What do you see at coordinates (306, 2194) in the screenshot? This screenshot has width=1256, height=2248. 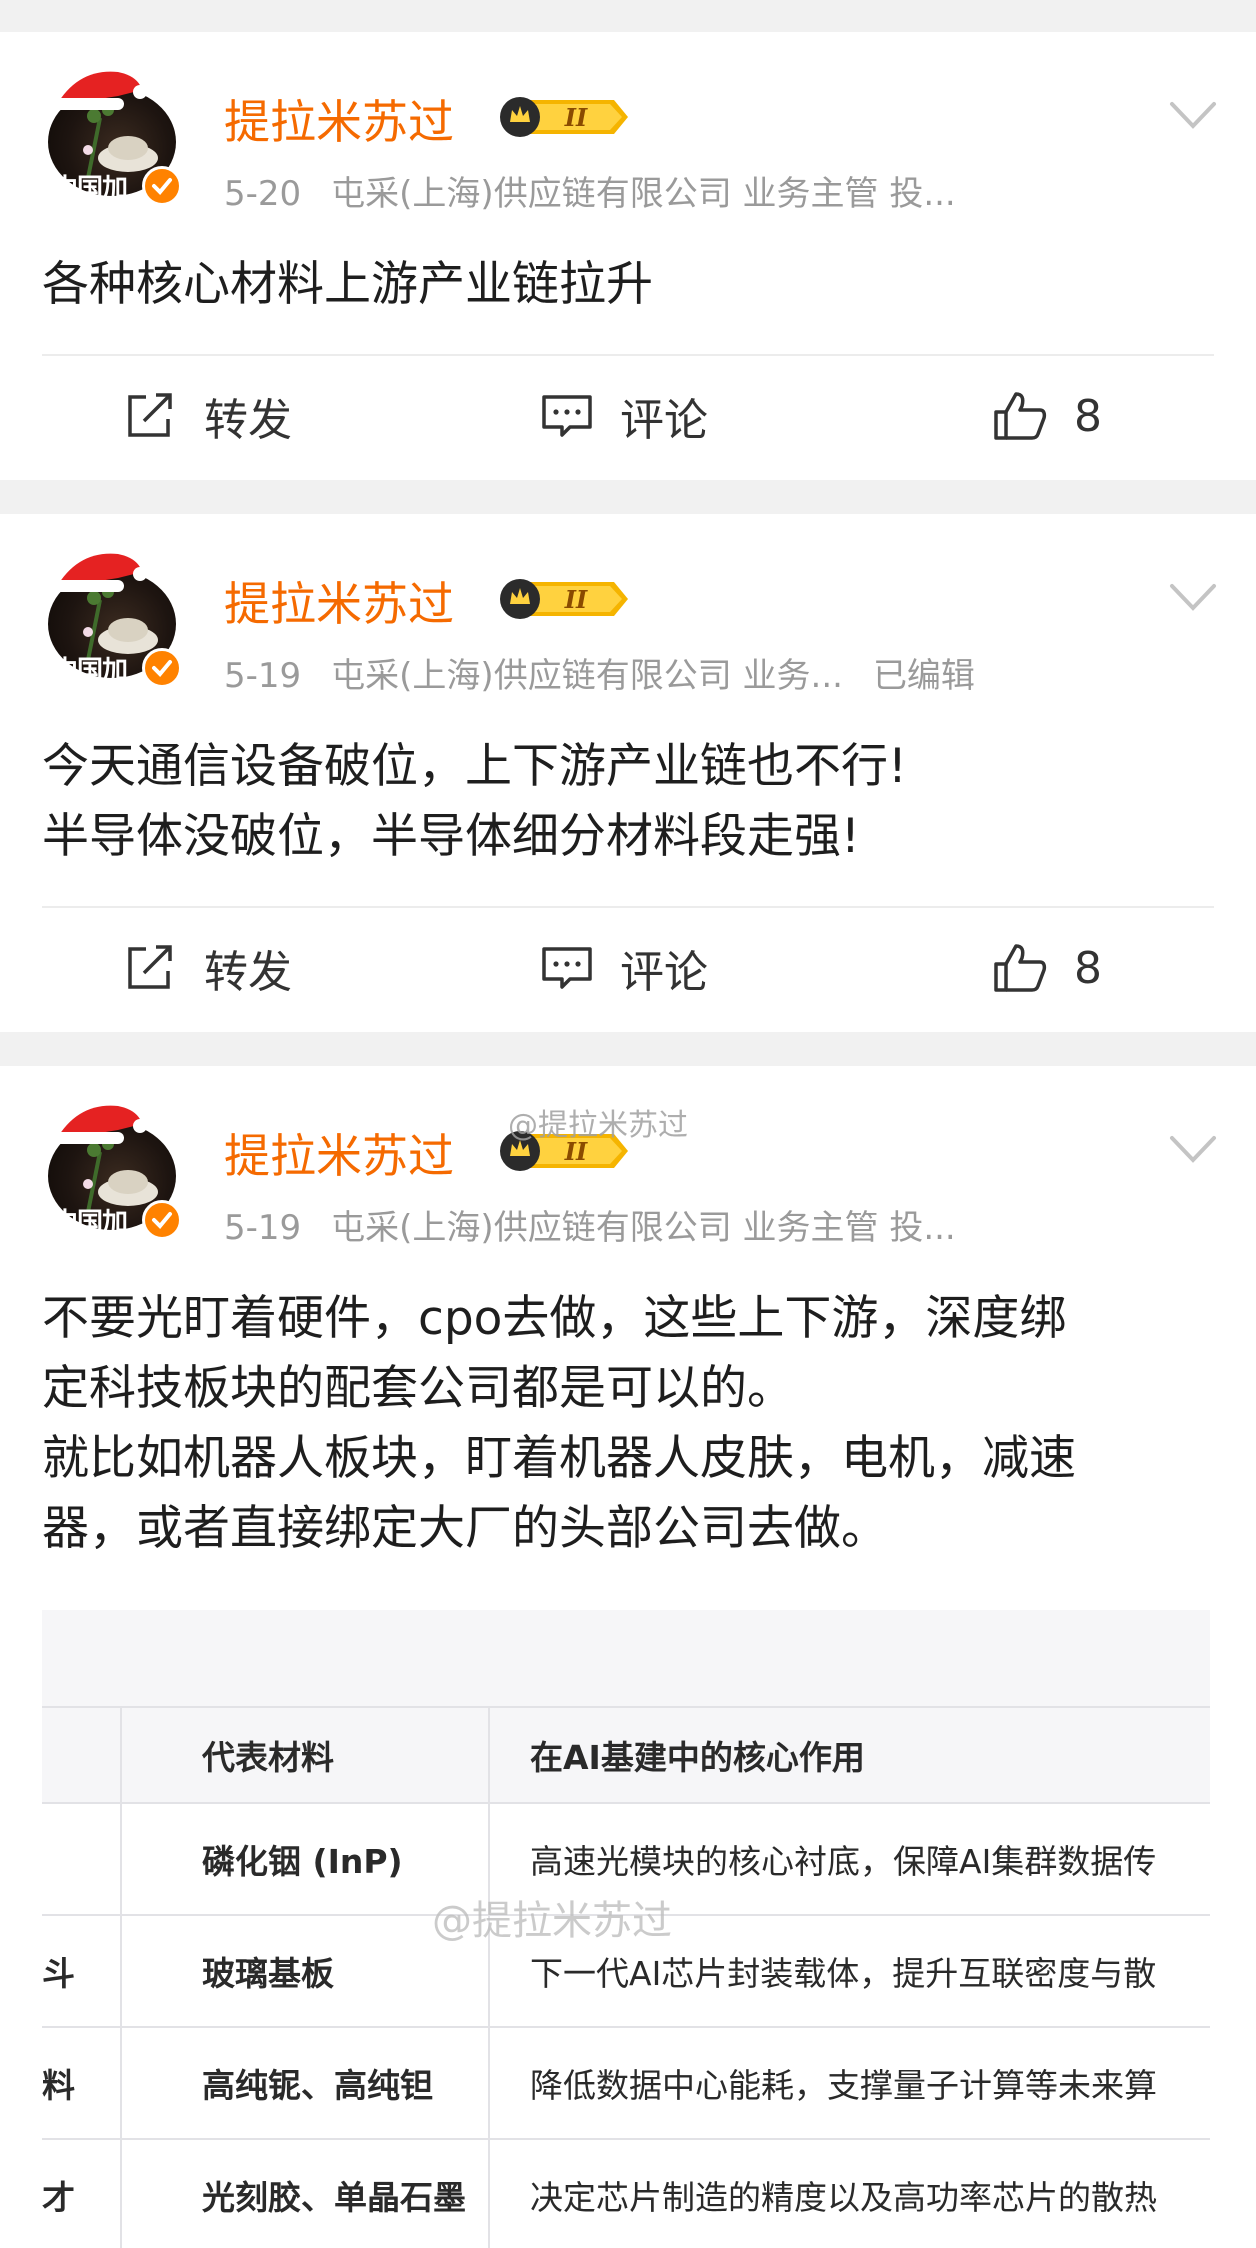 I see `table-cell: 光刻胶、单晶石墨` at bounding box center [306, 2194].